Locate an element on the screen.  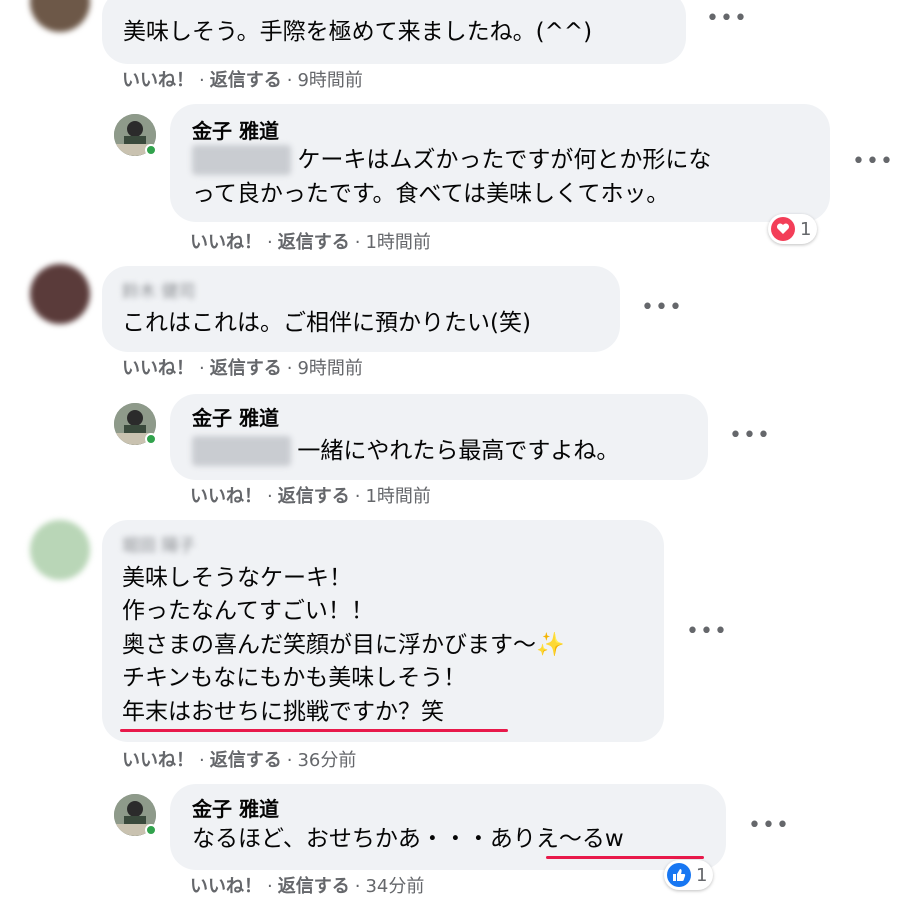
comment-actions: いいね！ · 返信する · 36分前 is located at coordinates (239, 761).